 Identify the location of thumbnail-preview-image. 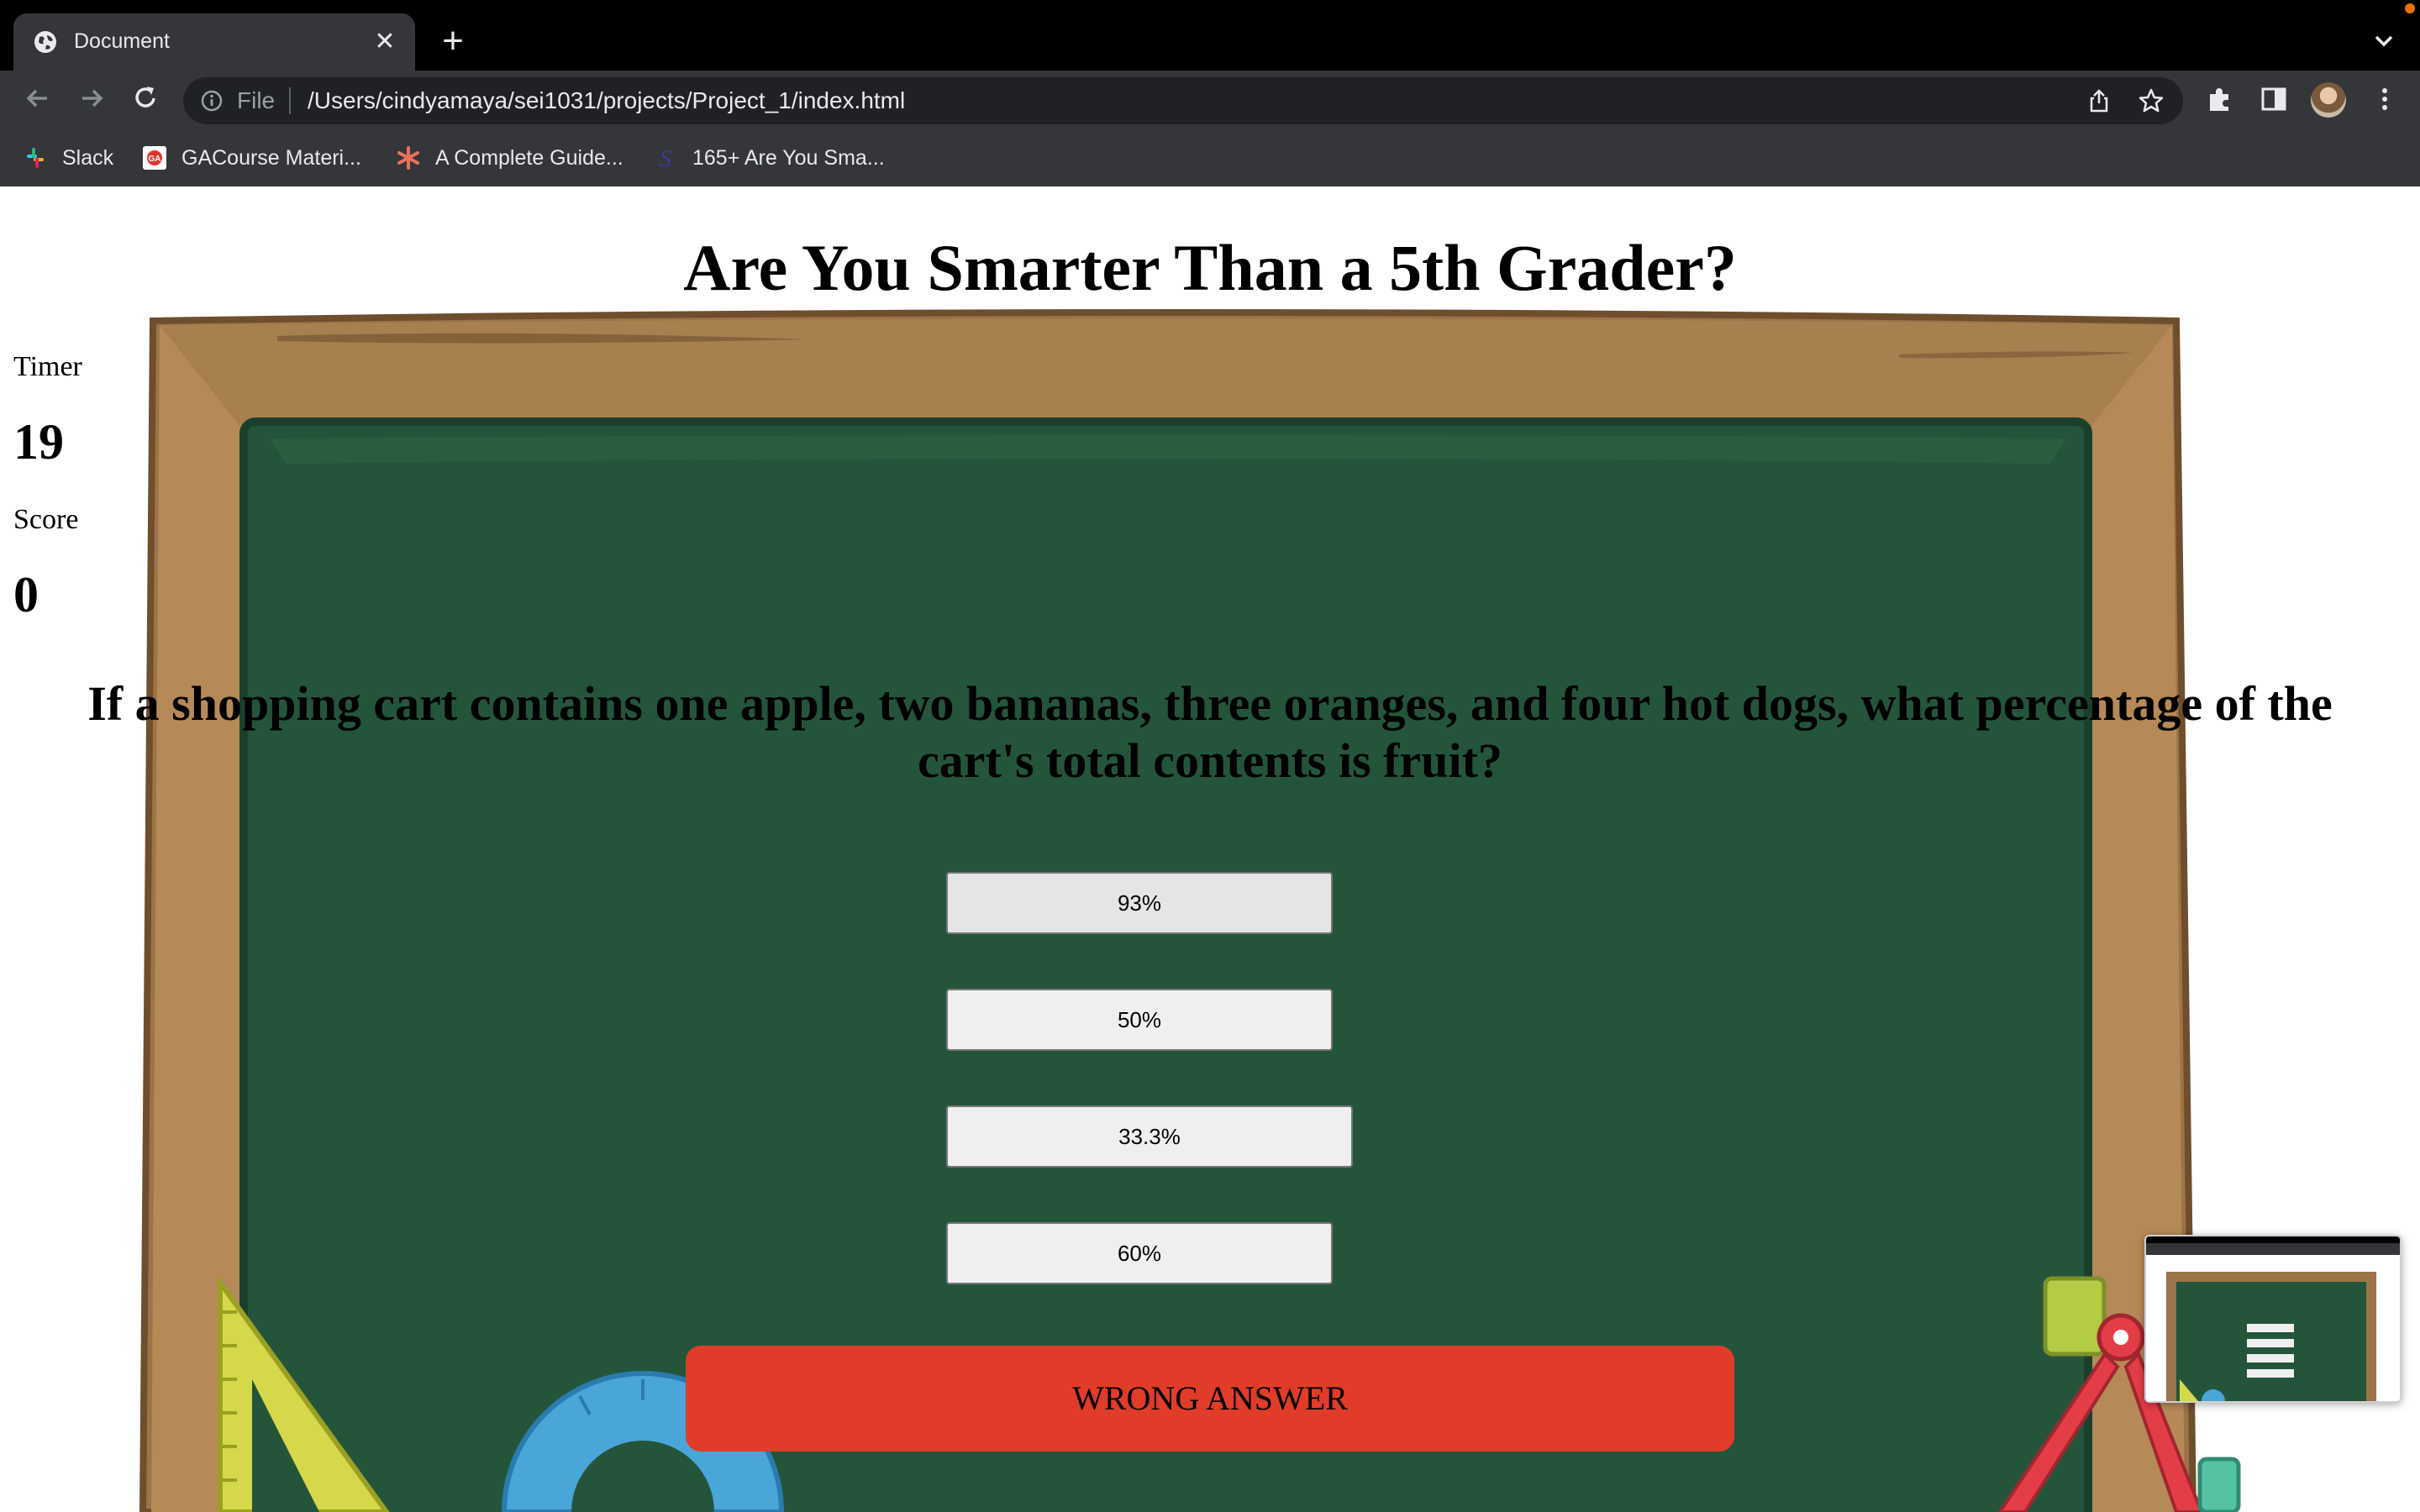
(2273, 1318).